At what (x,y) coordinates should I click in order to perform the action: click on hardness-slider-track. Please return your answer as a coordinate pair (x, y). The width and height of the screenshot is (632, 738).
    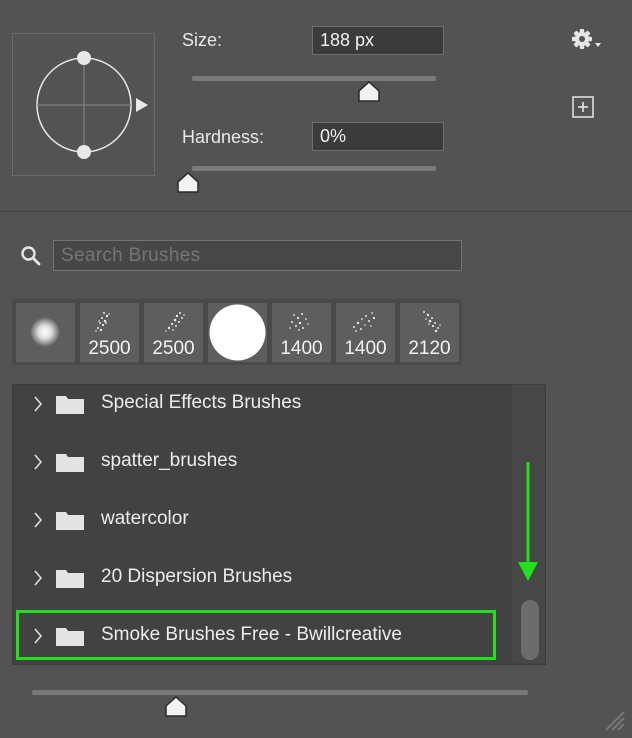
    Looking at the image, I should click on (314, 168).